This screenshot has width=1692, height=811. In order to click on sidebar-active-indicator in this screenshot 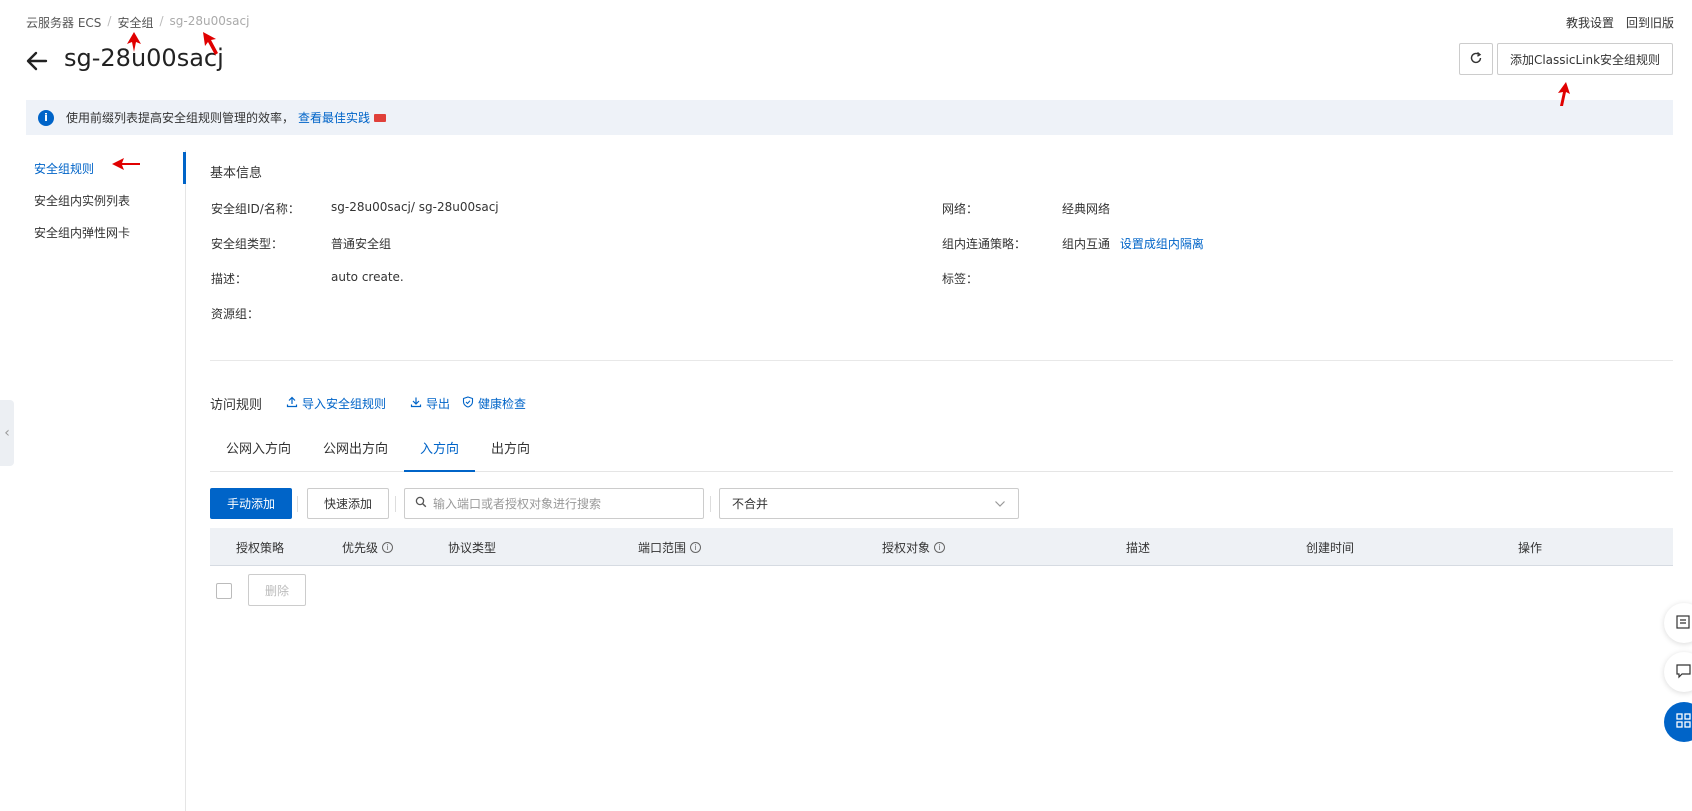, I will do `click(184, 168)`.